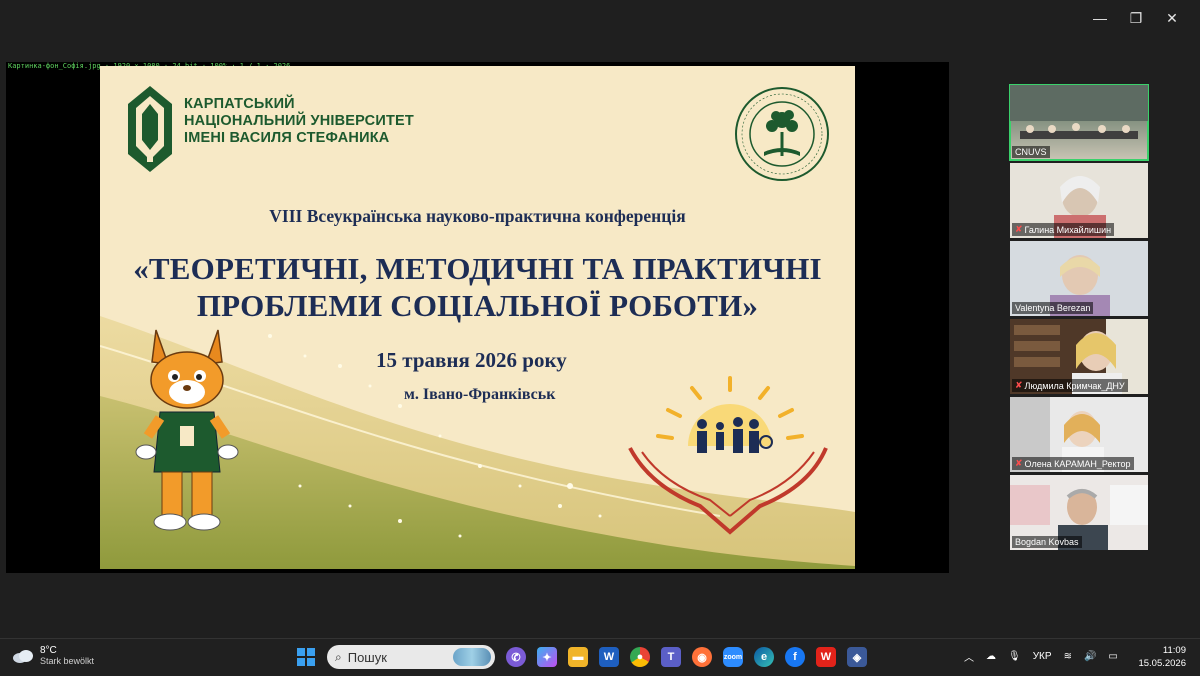 This screenshot has height=676, width=1200. I want to click on minimize-button: —, so click(1100, 18).